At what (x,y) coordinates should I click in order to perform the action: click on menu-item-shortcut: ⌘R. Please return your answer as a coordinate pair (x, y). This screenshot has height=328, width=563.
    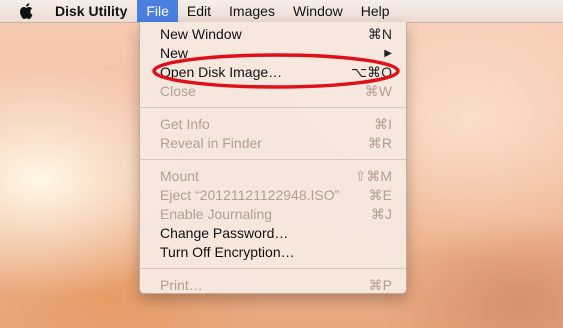
    Looking at the image, I should click on (379, 143).